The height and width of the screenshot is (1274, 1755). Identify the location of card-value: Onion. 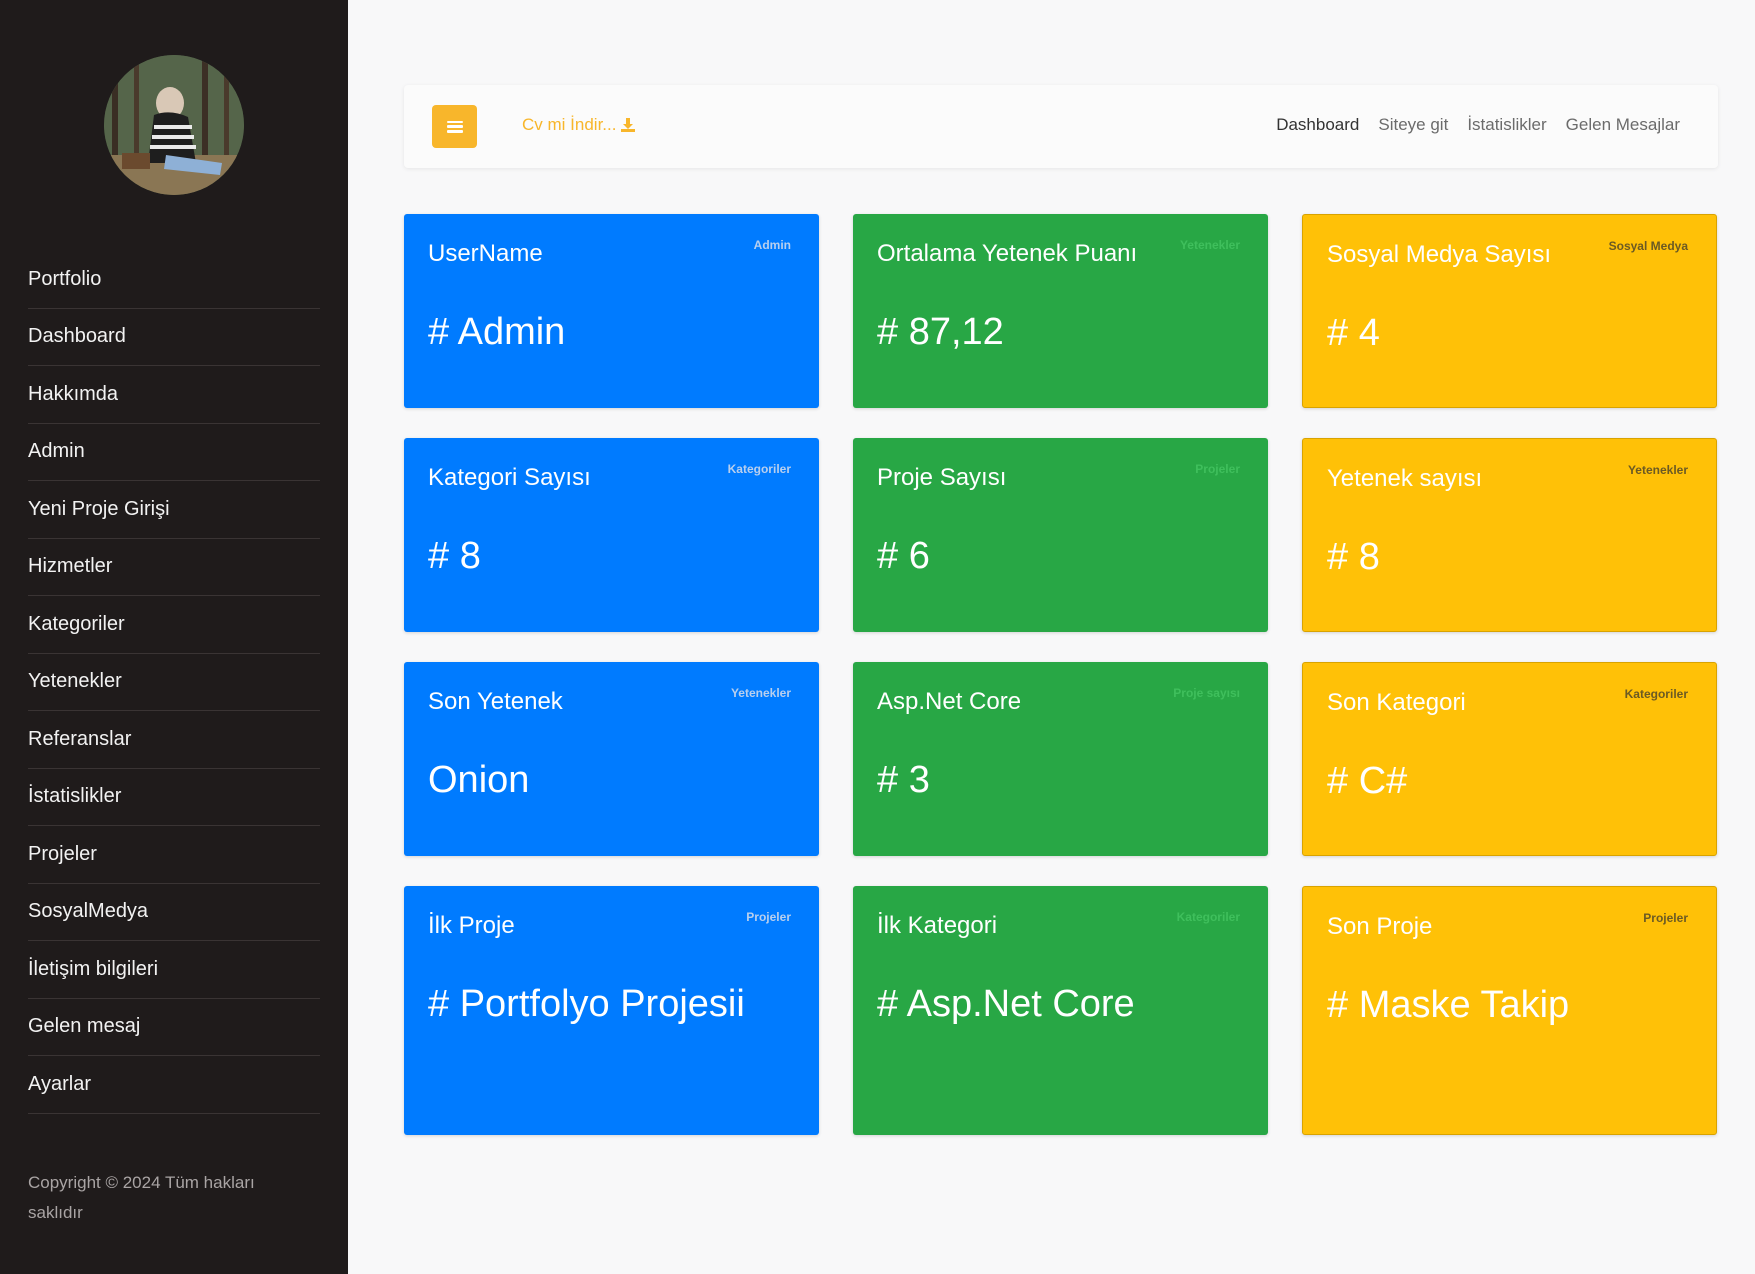
(479, 780).